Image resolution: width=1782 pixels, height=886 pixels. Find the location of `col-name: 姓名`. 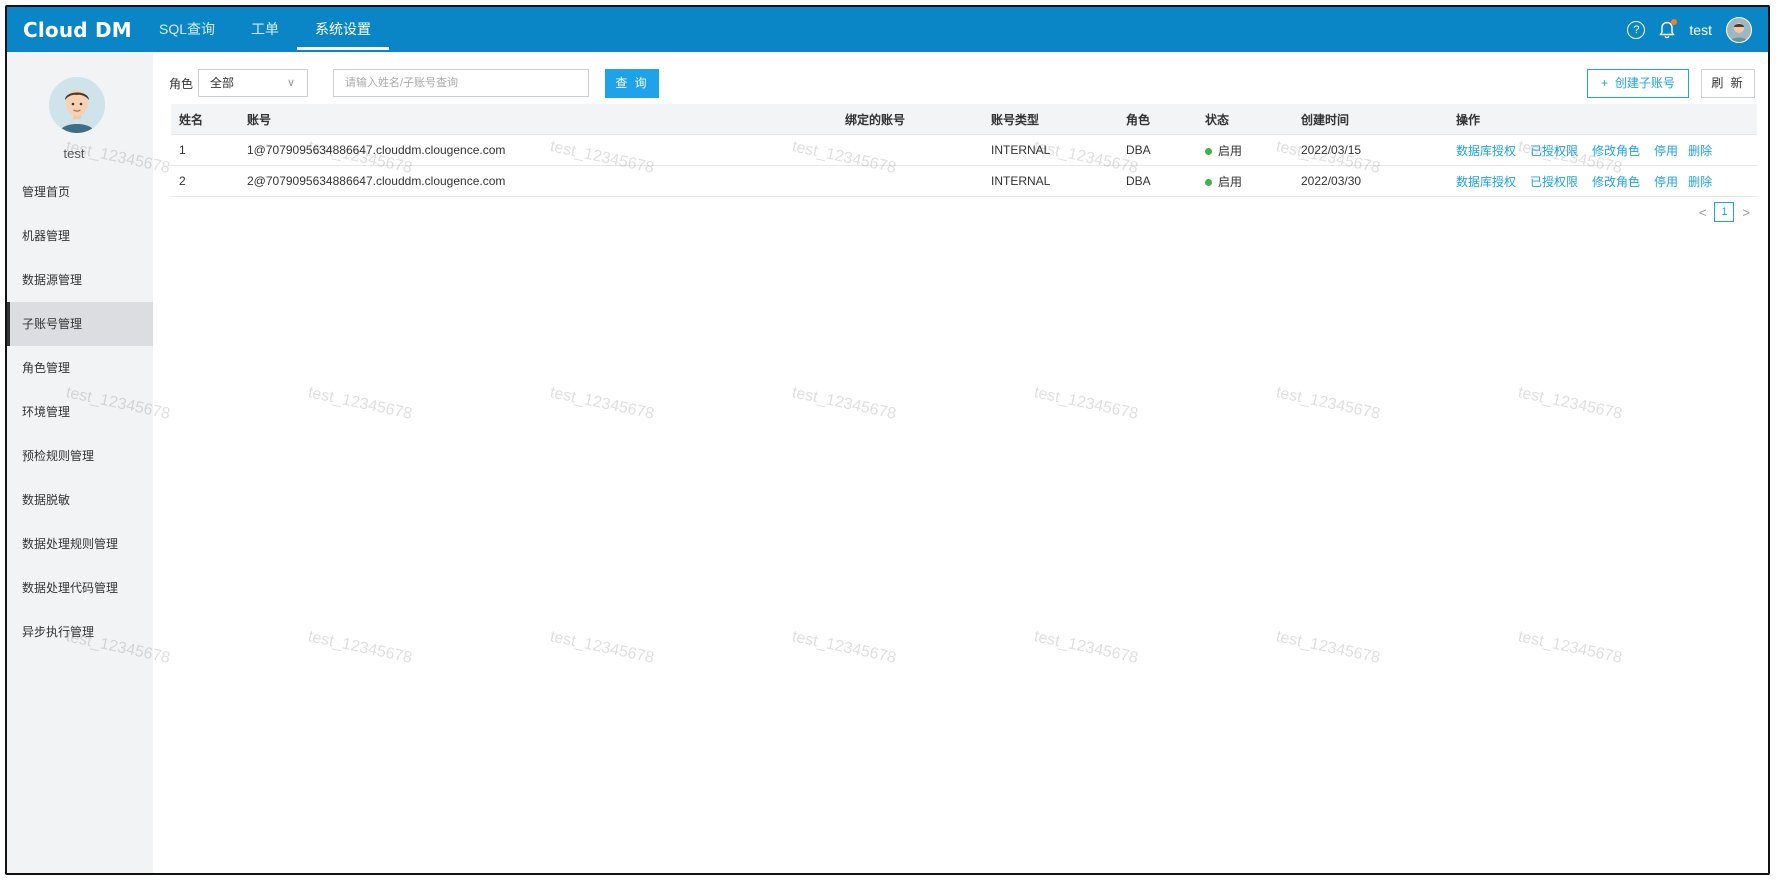

col-name: 姓名 is located at coordinates (209, 119).